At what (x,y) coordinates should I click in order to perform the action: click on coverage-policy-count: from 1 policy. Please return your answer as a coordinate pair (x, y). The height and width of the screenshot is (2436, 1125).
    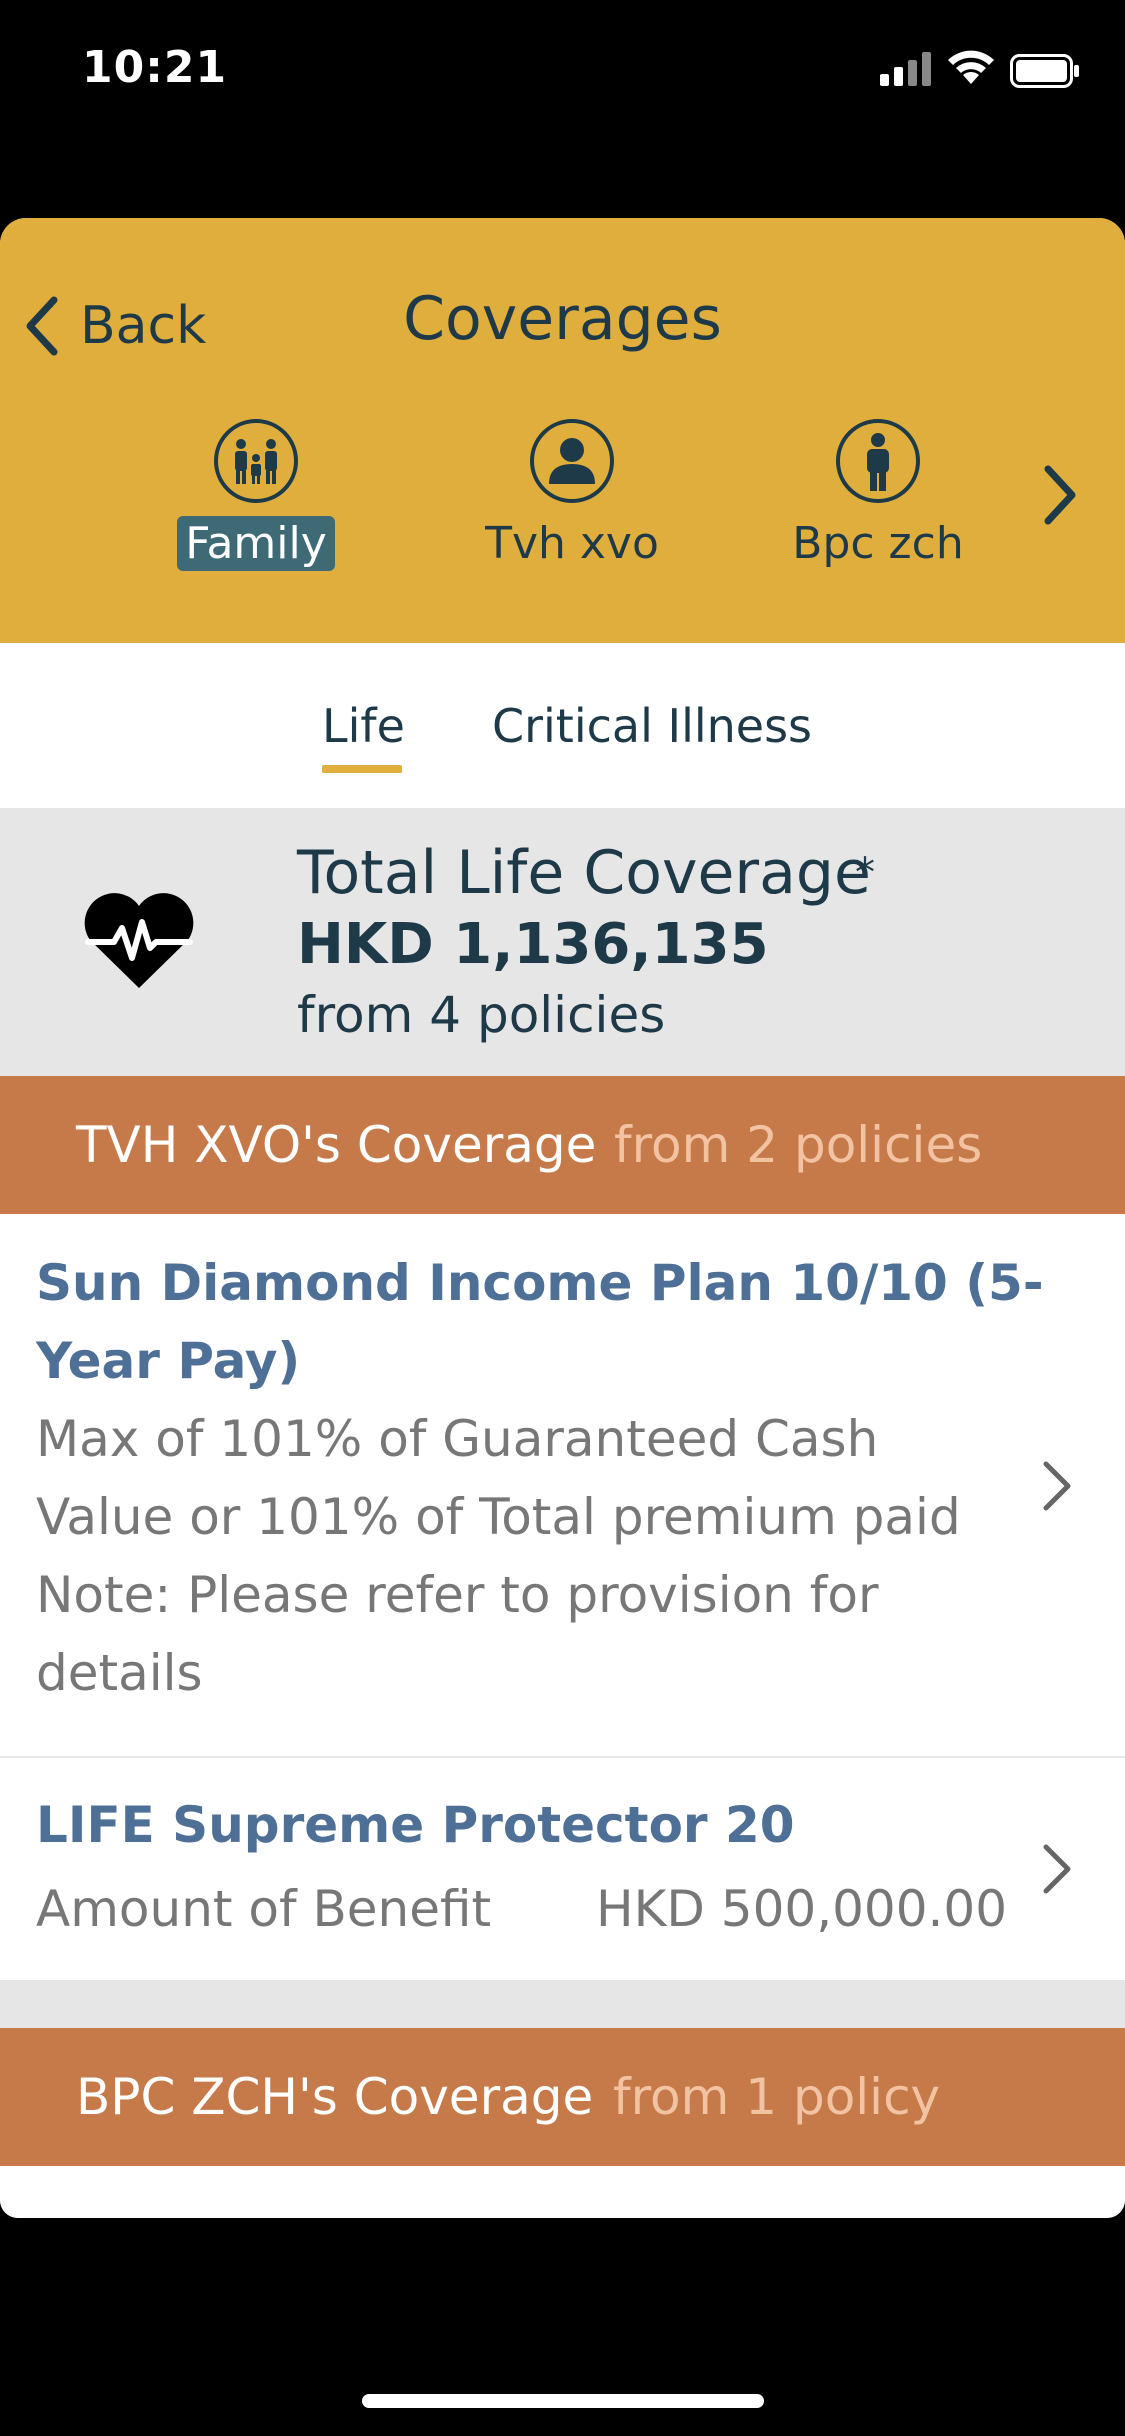
    Looking at the image, I should click on (777, 2097).